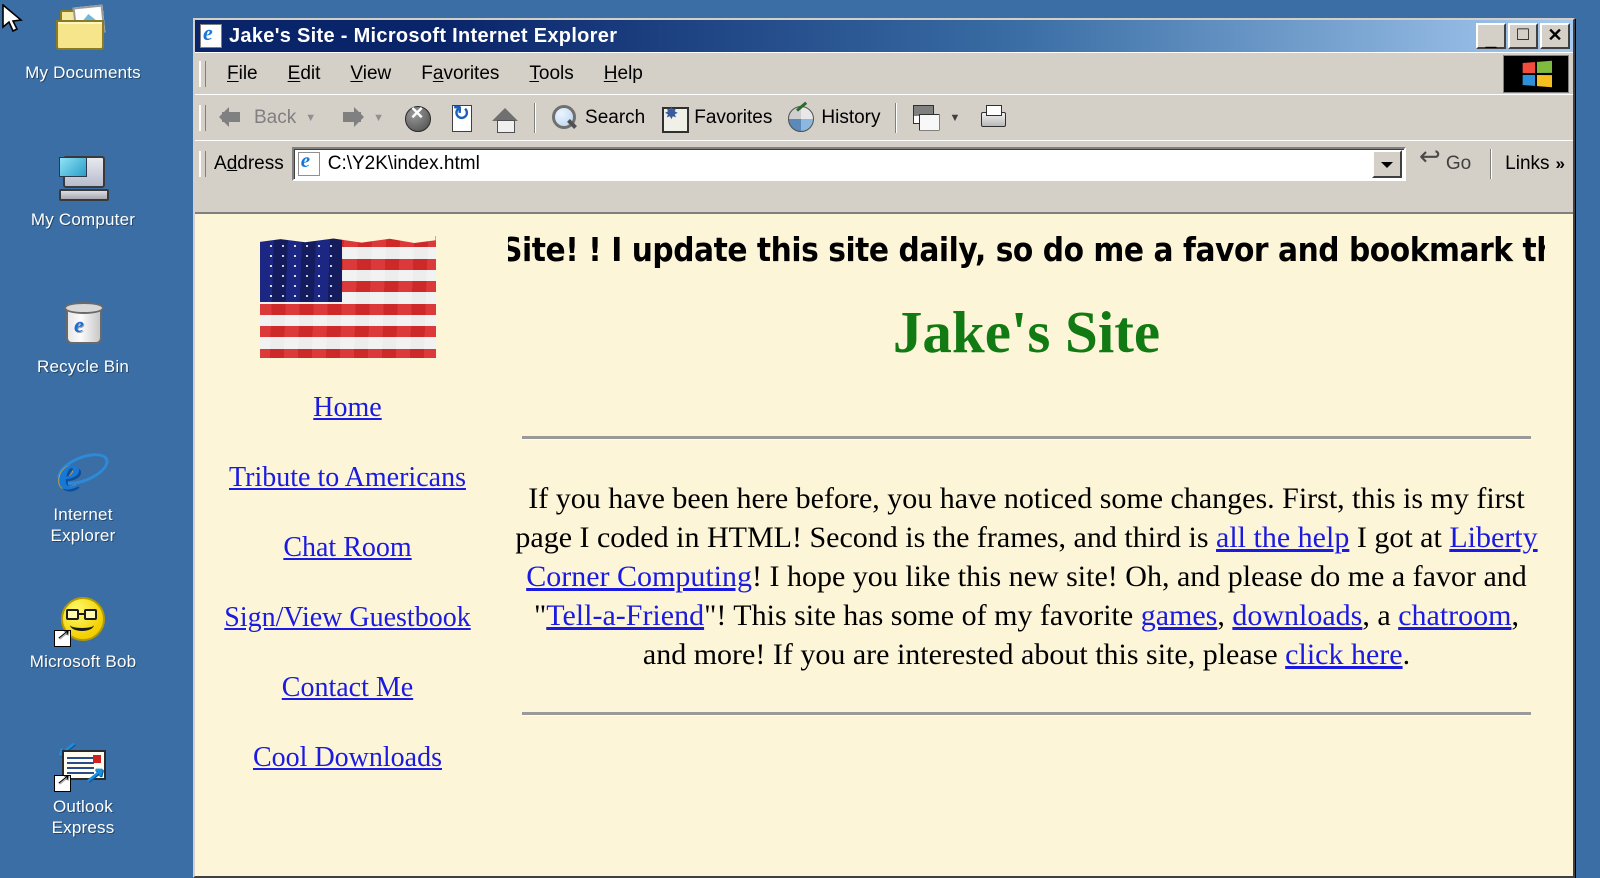  I want to click on address-drag-handle, so click(202, 164).